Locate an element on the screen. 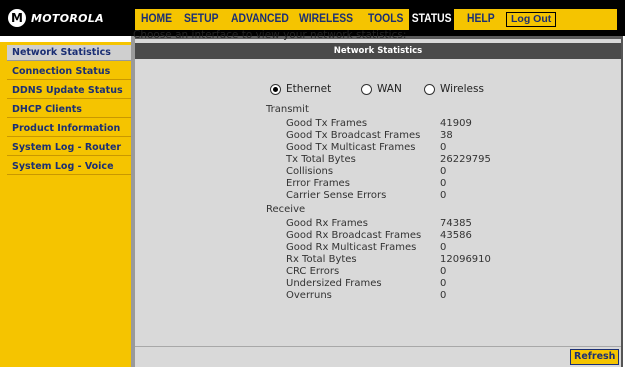 The height and width of the screenshot is (367, 625). sidebar-item-network-statistics: Network Statistics is located at coordinates (69, 53).